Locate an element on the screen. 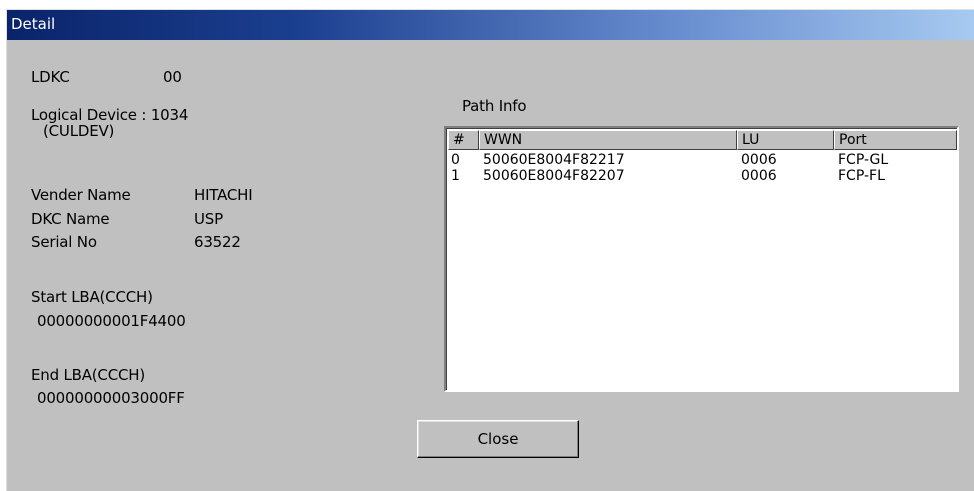  column-header-wwn: WWN is located at coordinates (608, 140).